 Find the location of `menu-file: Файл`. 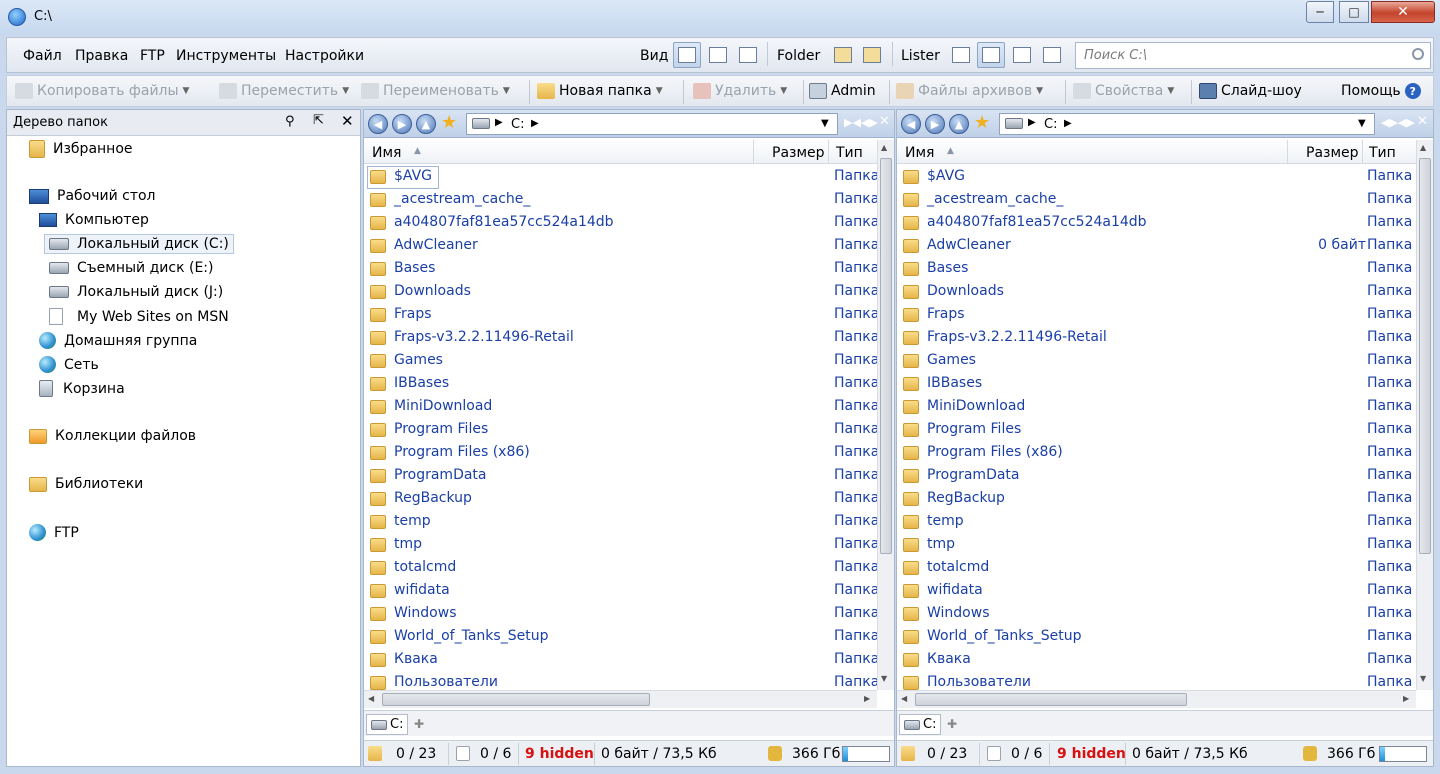

menu-file: Файл is located at coordinates (42, 56).